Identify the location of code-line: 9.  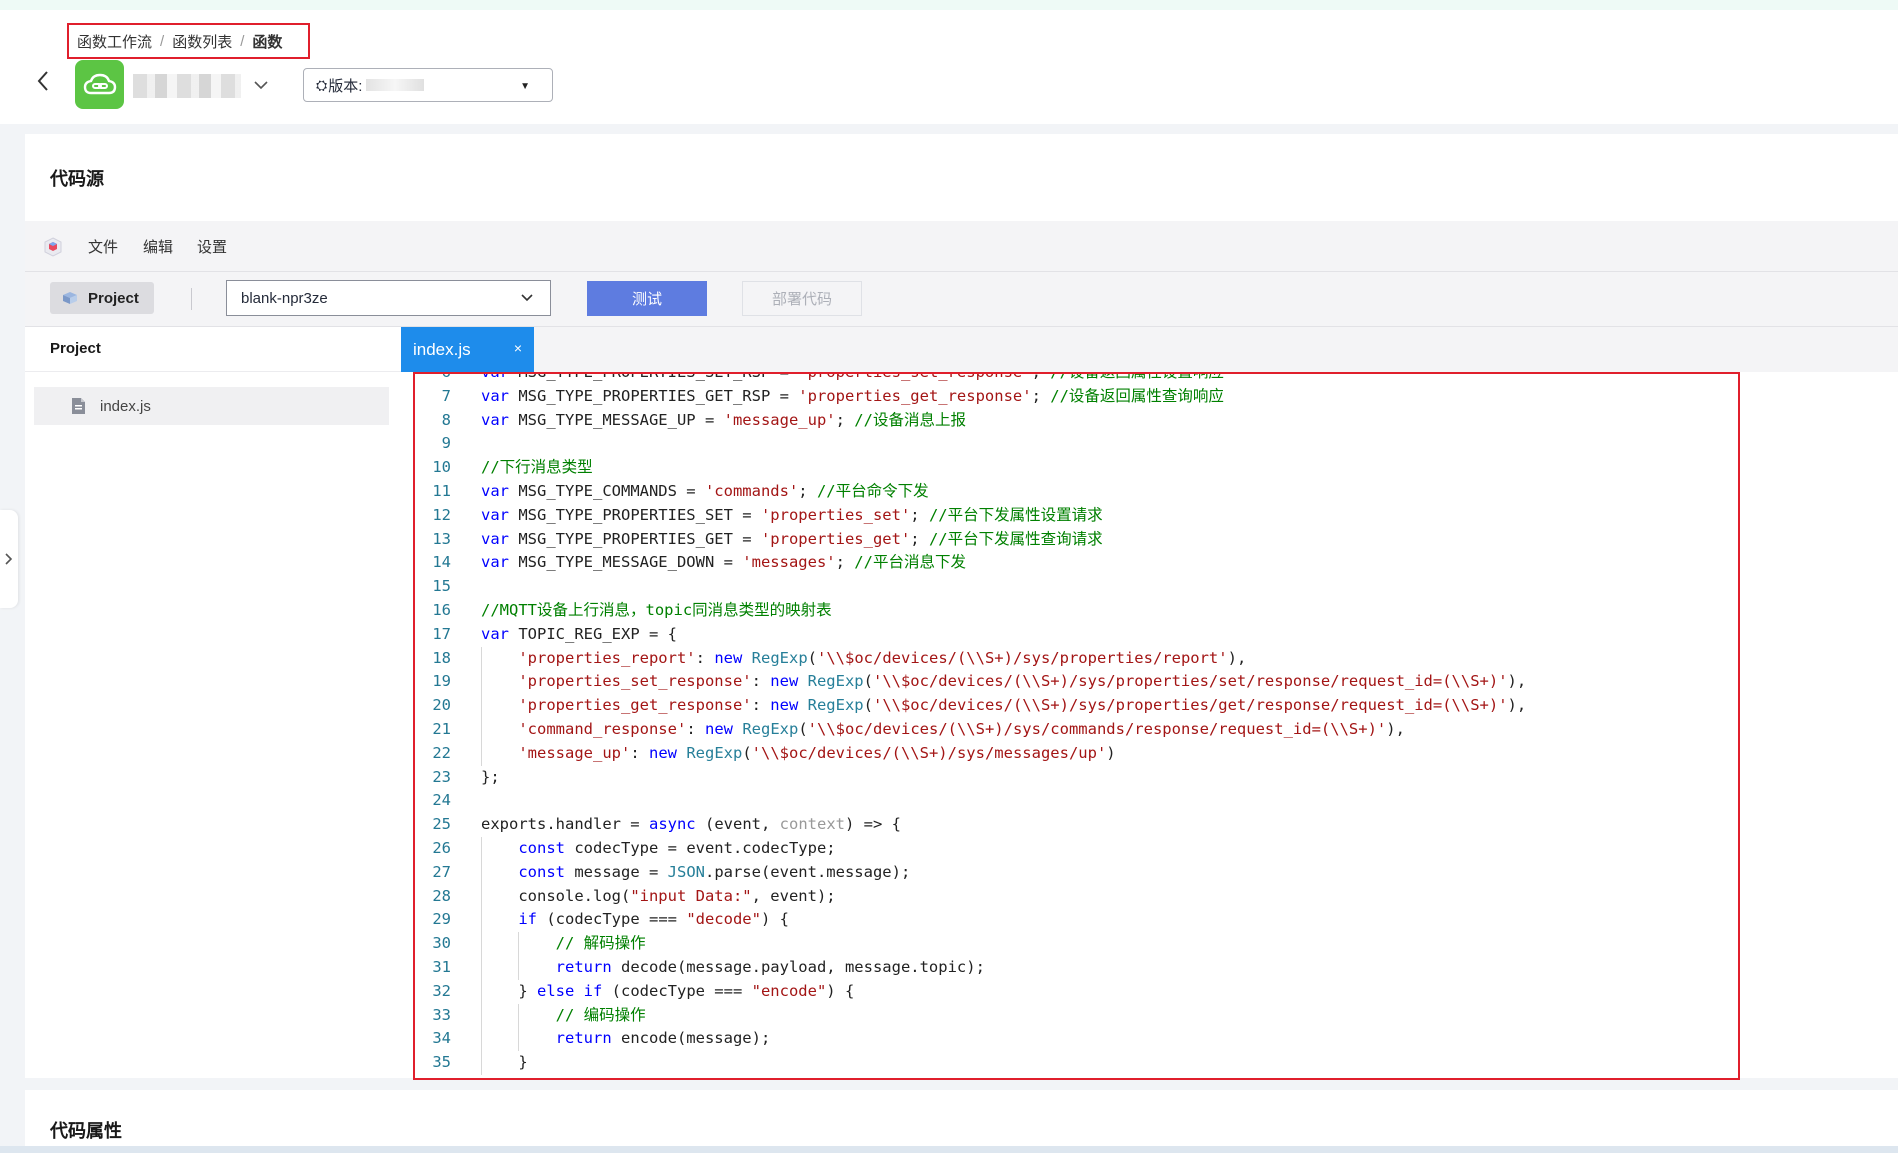
(970, 444).